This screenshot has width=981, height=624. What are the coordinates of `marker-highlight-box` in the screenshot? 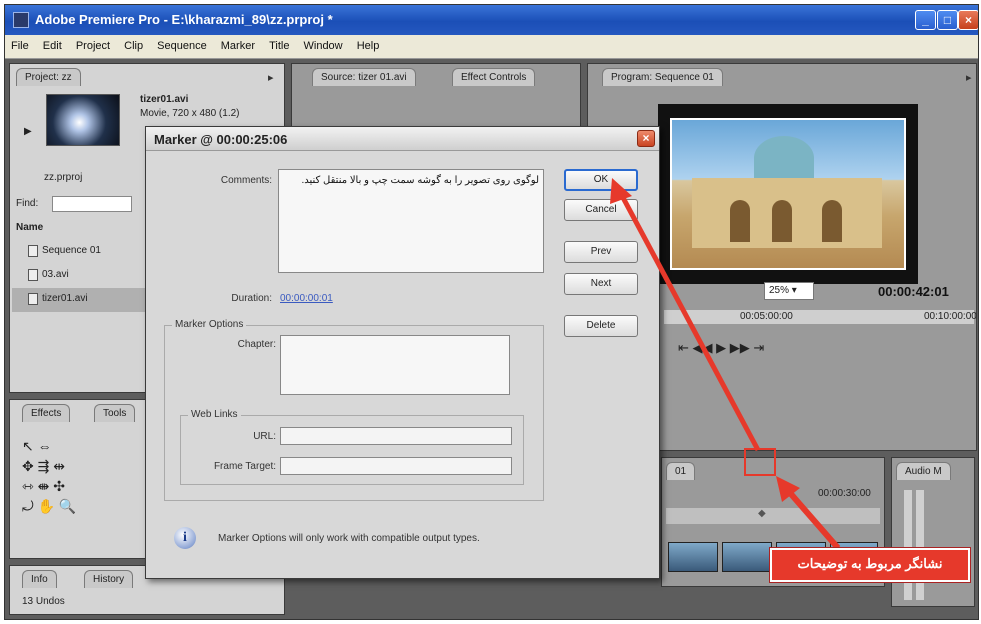 It's located at (760, 462).